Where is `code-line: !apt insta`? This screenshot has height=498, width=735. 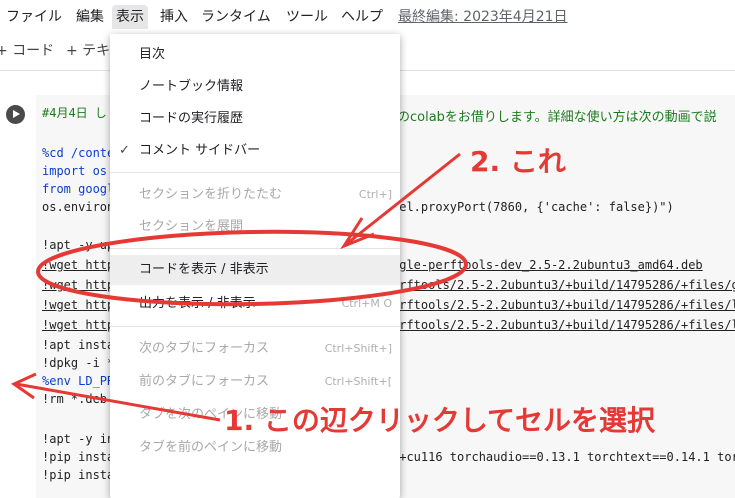
code-line: !apt insta is located at coordinates (78, 345).